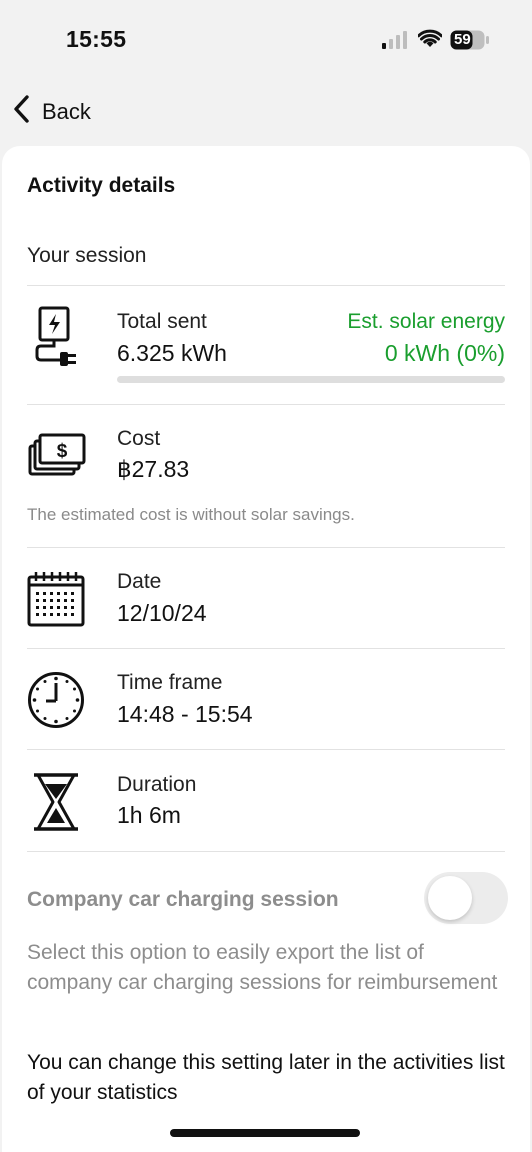  What do you see at coordinates (162, 321) in the screenshot?
I see `total-sent-label: Total sent` at bounding box center [162, 321].